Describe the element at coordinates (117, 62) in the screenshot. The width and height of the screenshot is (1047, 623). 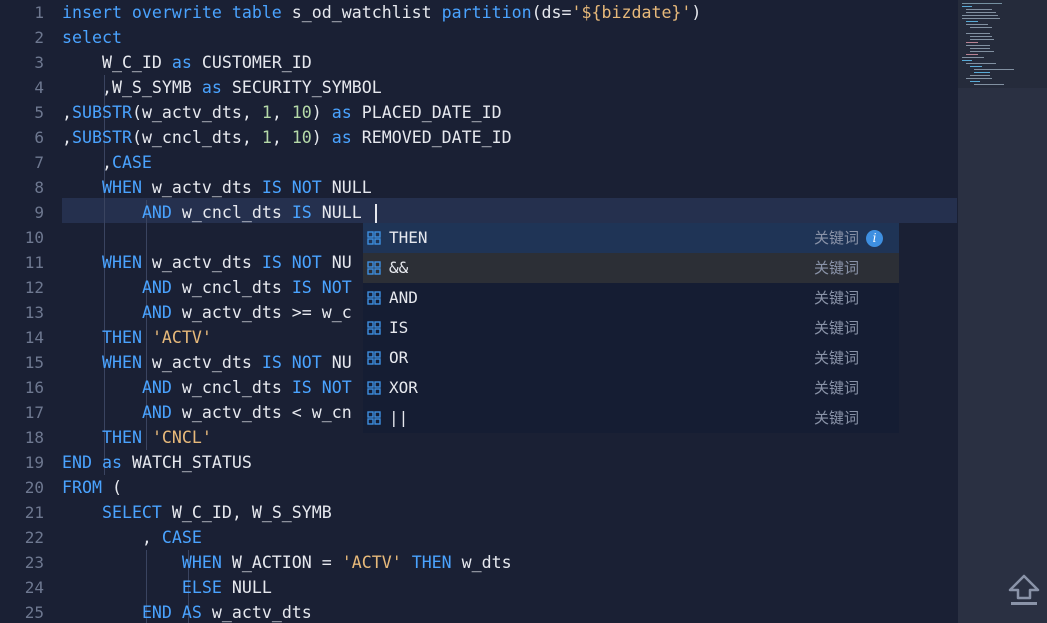
I see `code-token: W_C_ID` at that location.